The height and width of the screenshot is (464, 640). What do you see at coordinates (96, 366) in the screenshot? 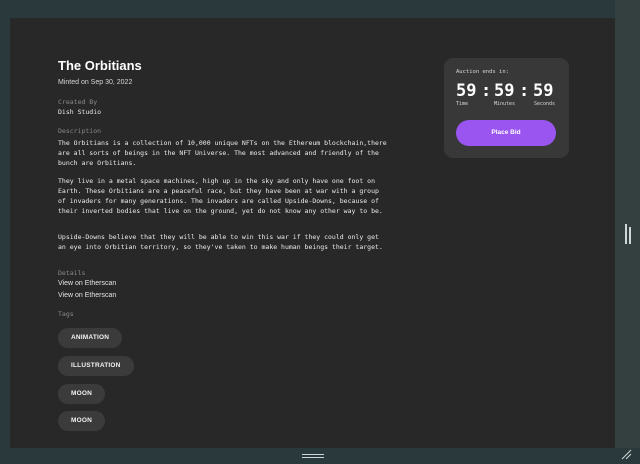
I see `tag-chip: ILLUSTRATION` at bounding box center [96, 366].